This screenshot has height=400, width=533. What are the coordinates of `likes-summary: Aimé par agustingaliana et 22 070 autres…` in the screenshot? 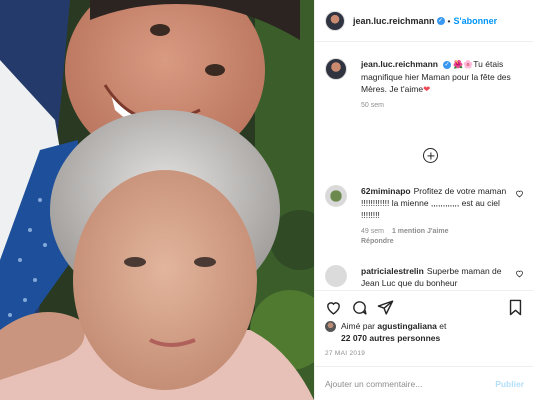 It's located at (425, 332).